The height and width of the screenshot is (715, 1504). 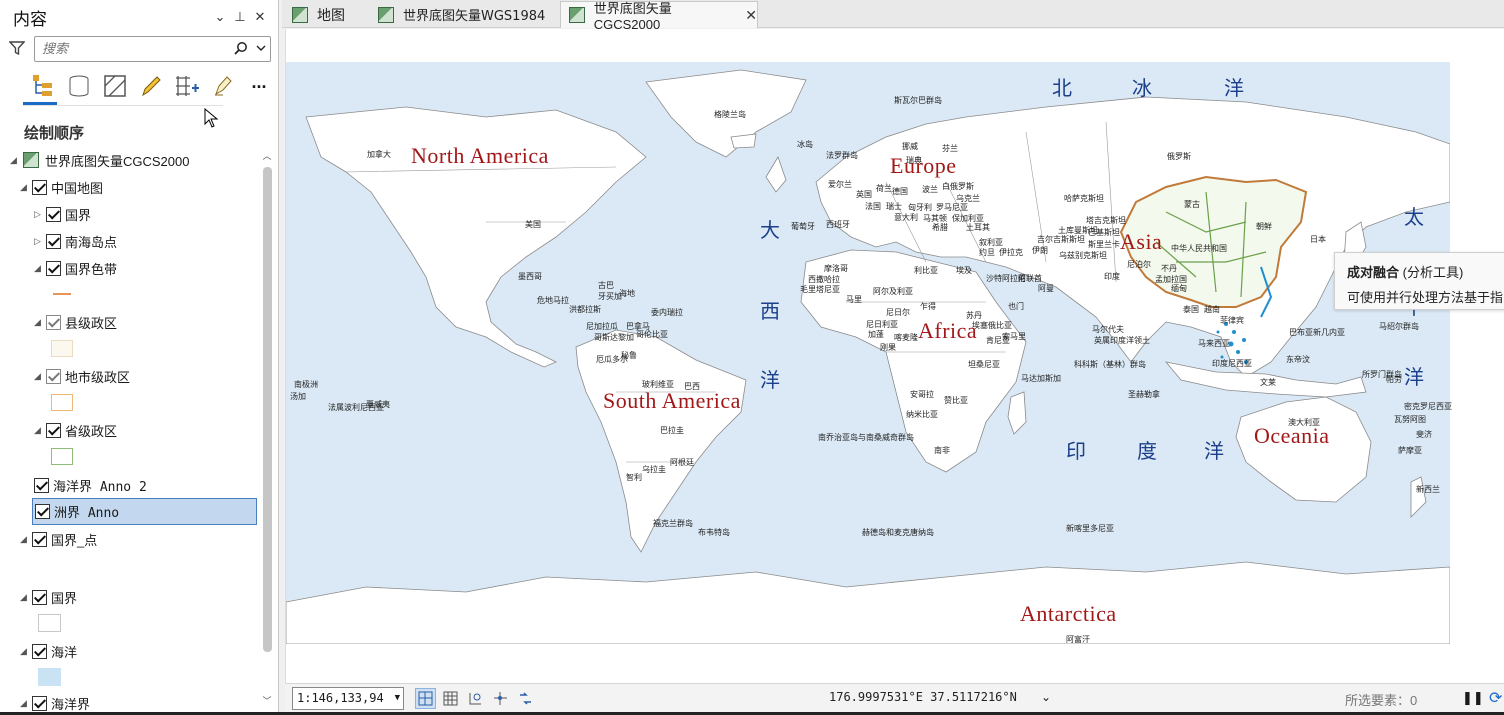 What do you see at coordinates (267, 409) in the screenshot?
I see `scrollbar-thumb` at bounding box center [267, 409].